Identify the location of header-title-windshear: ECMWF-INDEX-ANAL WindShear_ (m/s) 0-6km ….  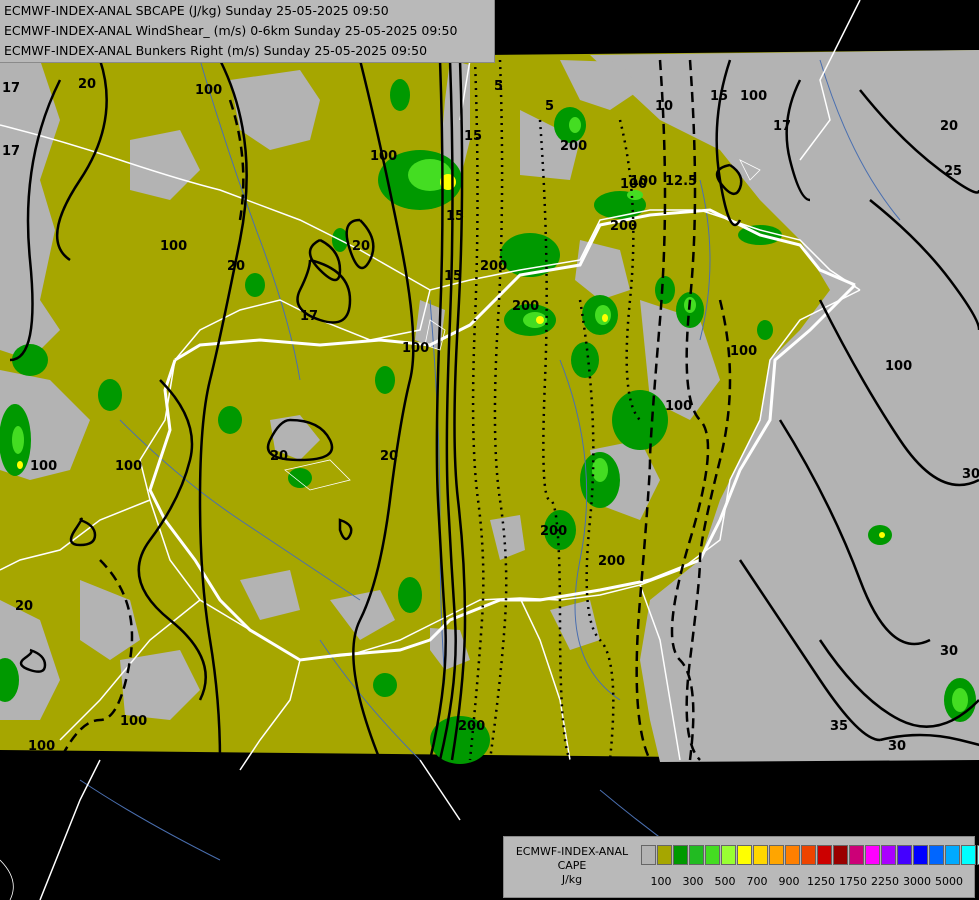
(231, 30).